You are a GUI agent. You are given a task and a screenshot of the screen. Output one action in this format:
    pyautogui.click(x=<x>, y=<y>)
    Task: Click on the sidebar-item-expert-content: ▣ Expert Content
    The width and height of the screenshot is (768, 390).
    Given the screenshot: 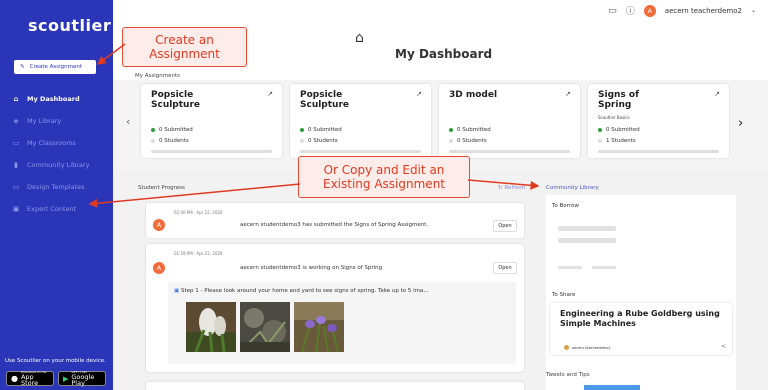 What is the action you would take?
    pyautogui.click(x=56, y=209)
    